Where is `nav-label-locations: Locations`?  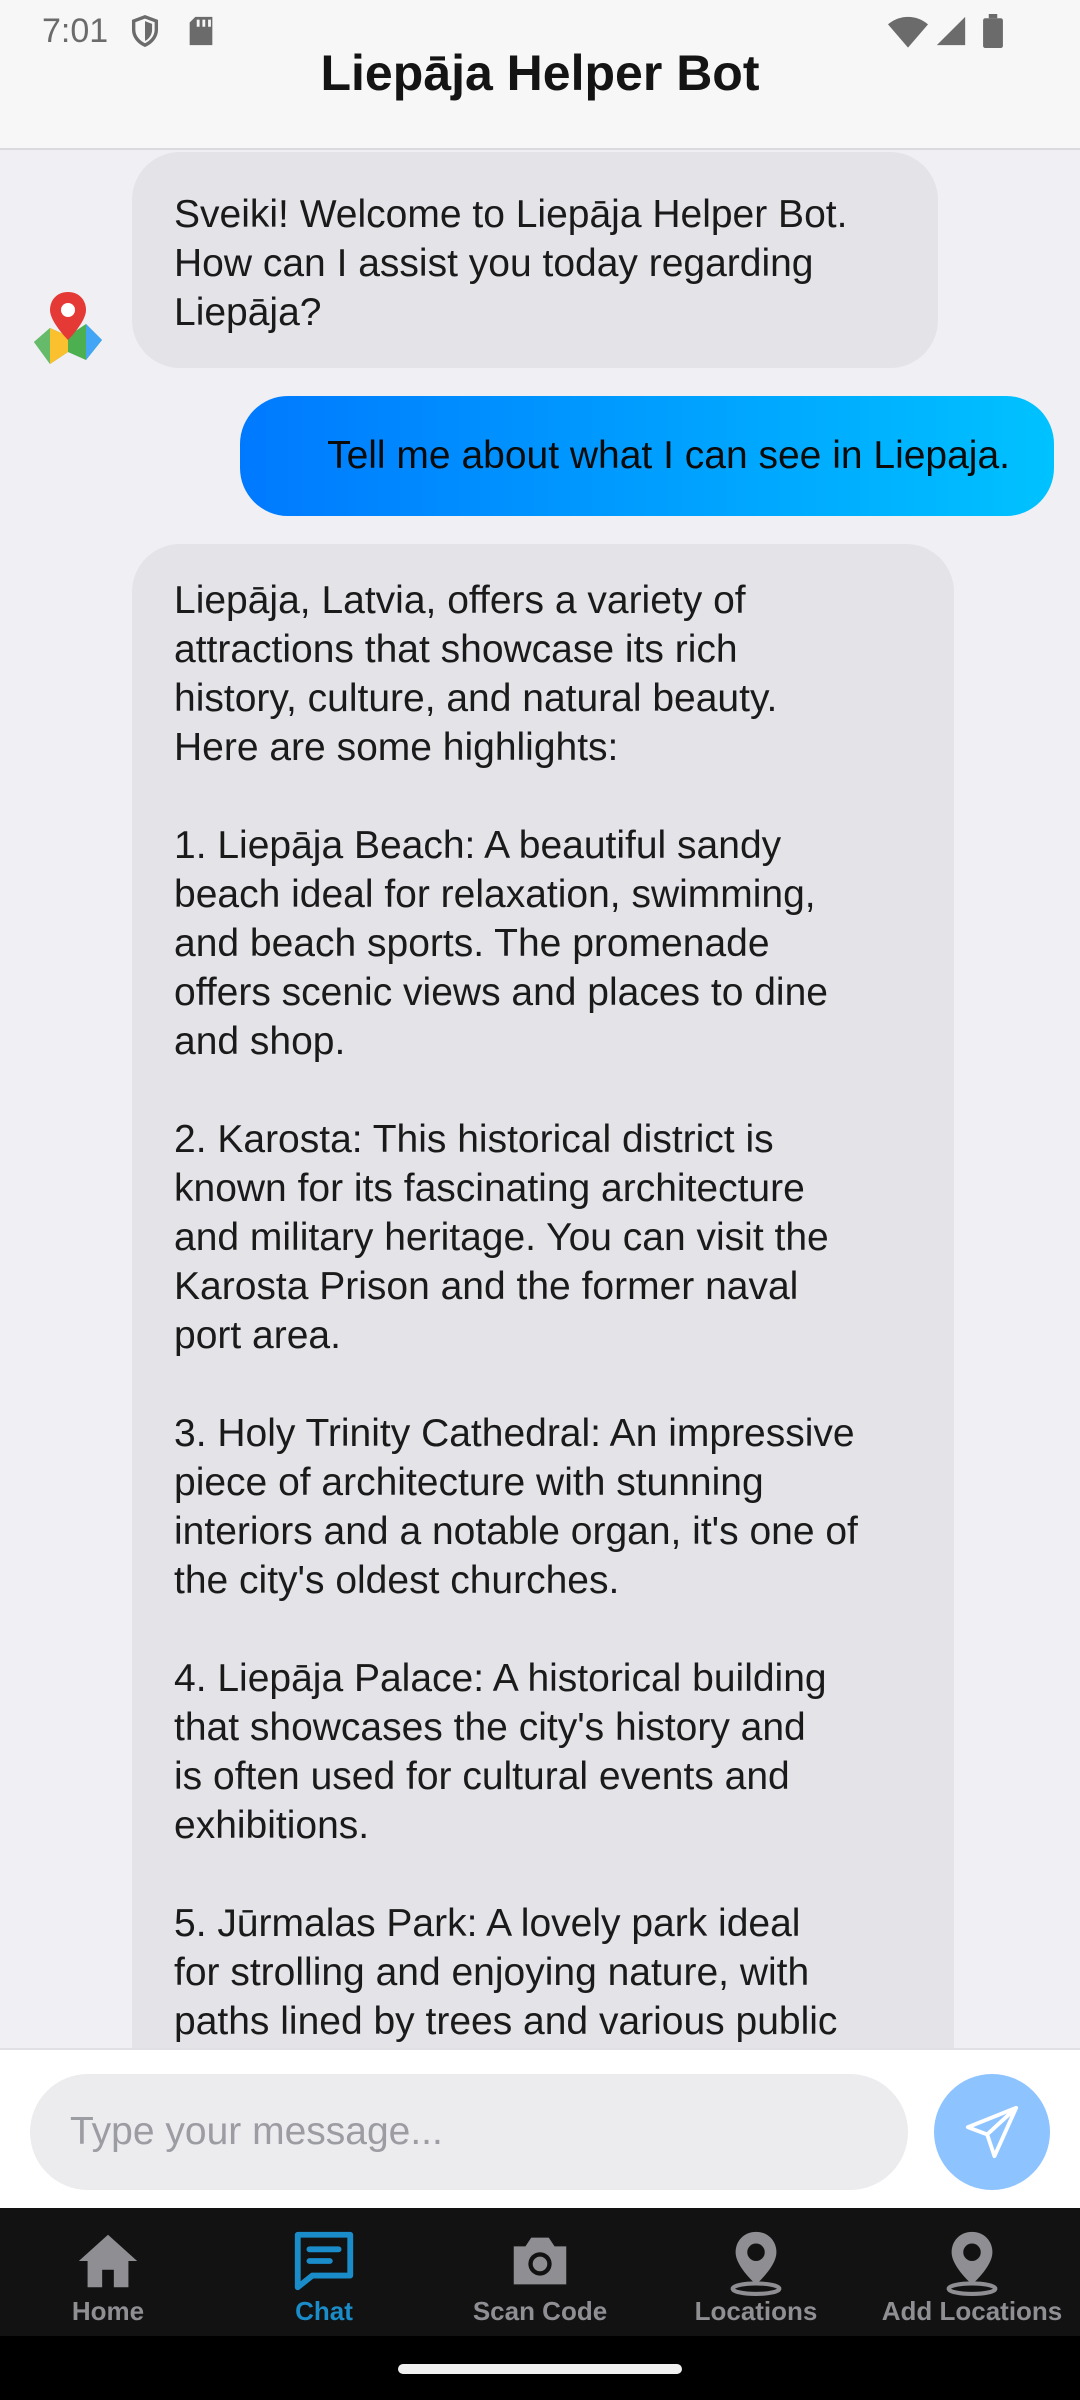 nav-label-locations: Locations is located at coordinates (756, 2311).